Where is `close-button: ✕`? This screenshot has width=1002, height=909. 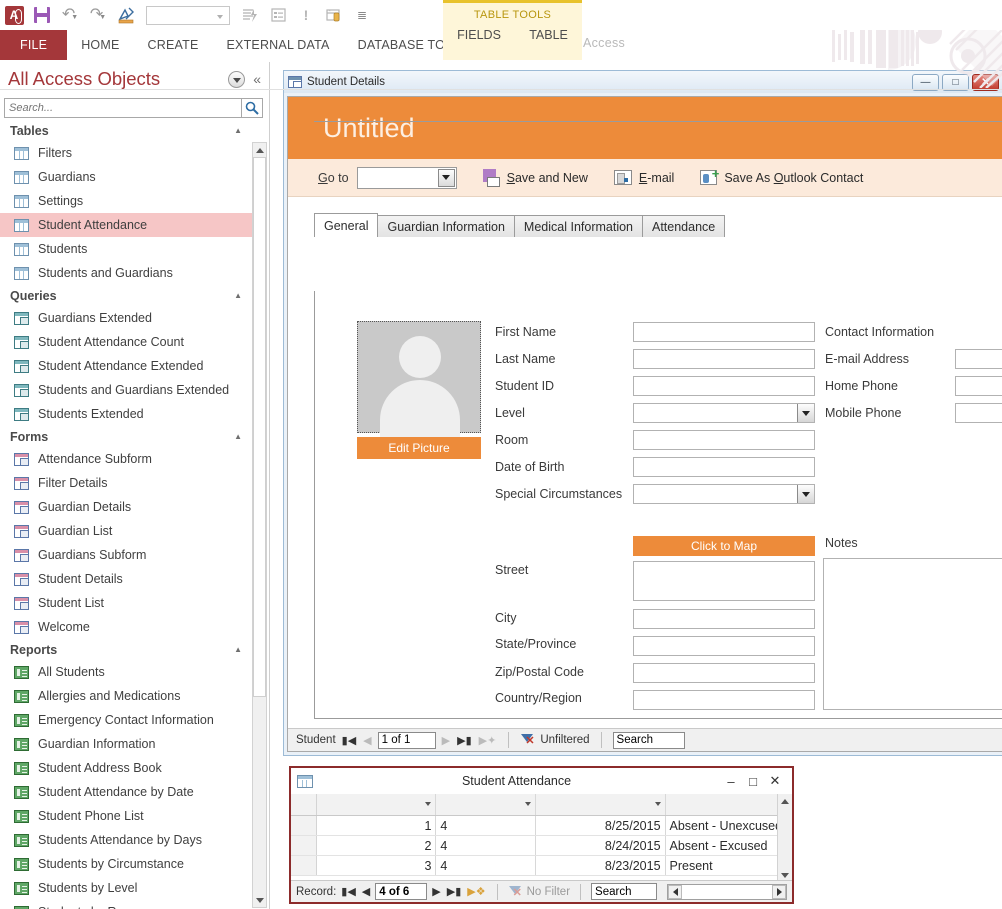 close-button: ✕ is located at coordinates (985, 82).